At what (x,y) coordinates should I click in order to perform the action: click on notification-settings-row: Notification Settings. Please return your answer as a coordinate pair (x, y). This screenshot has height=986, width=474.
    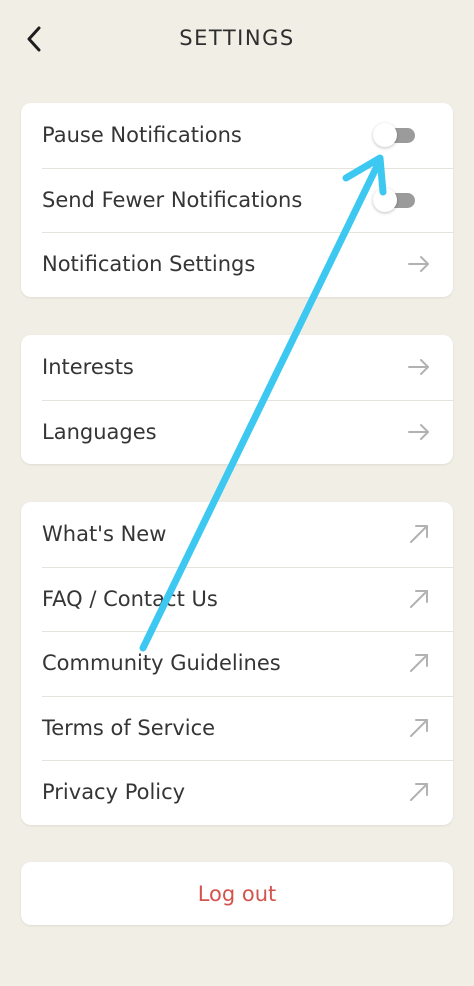
    Looking at the image, I should click on (237, 264).